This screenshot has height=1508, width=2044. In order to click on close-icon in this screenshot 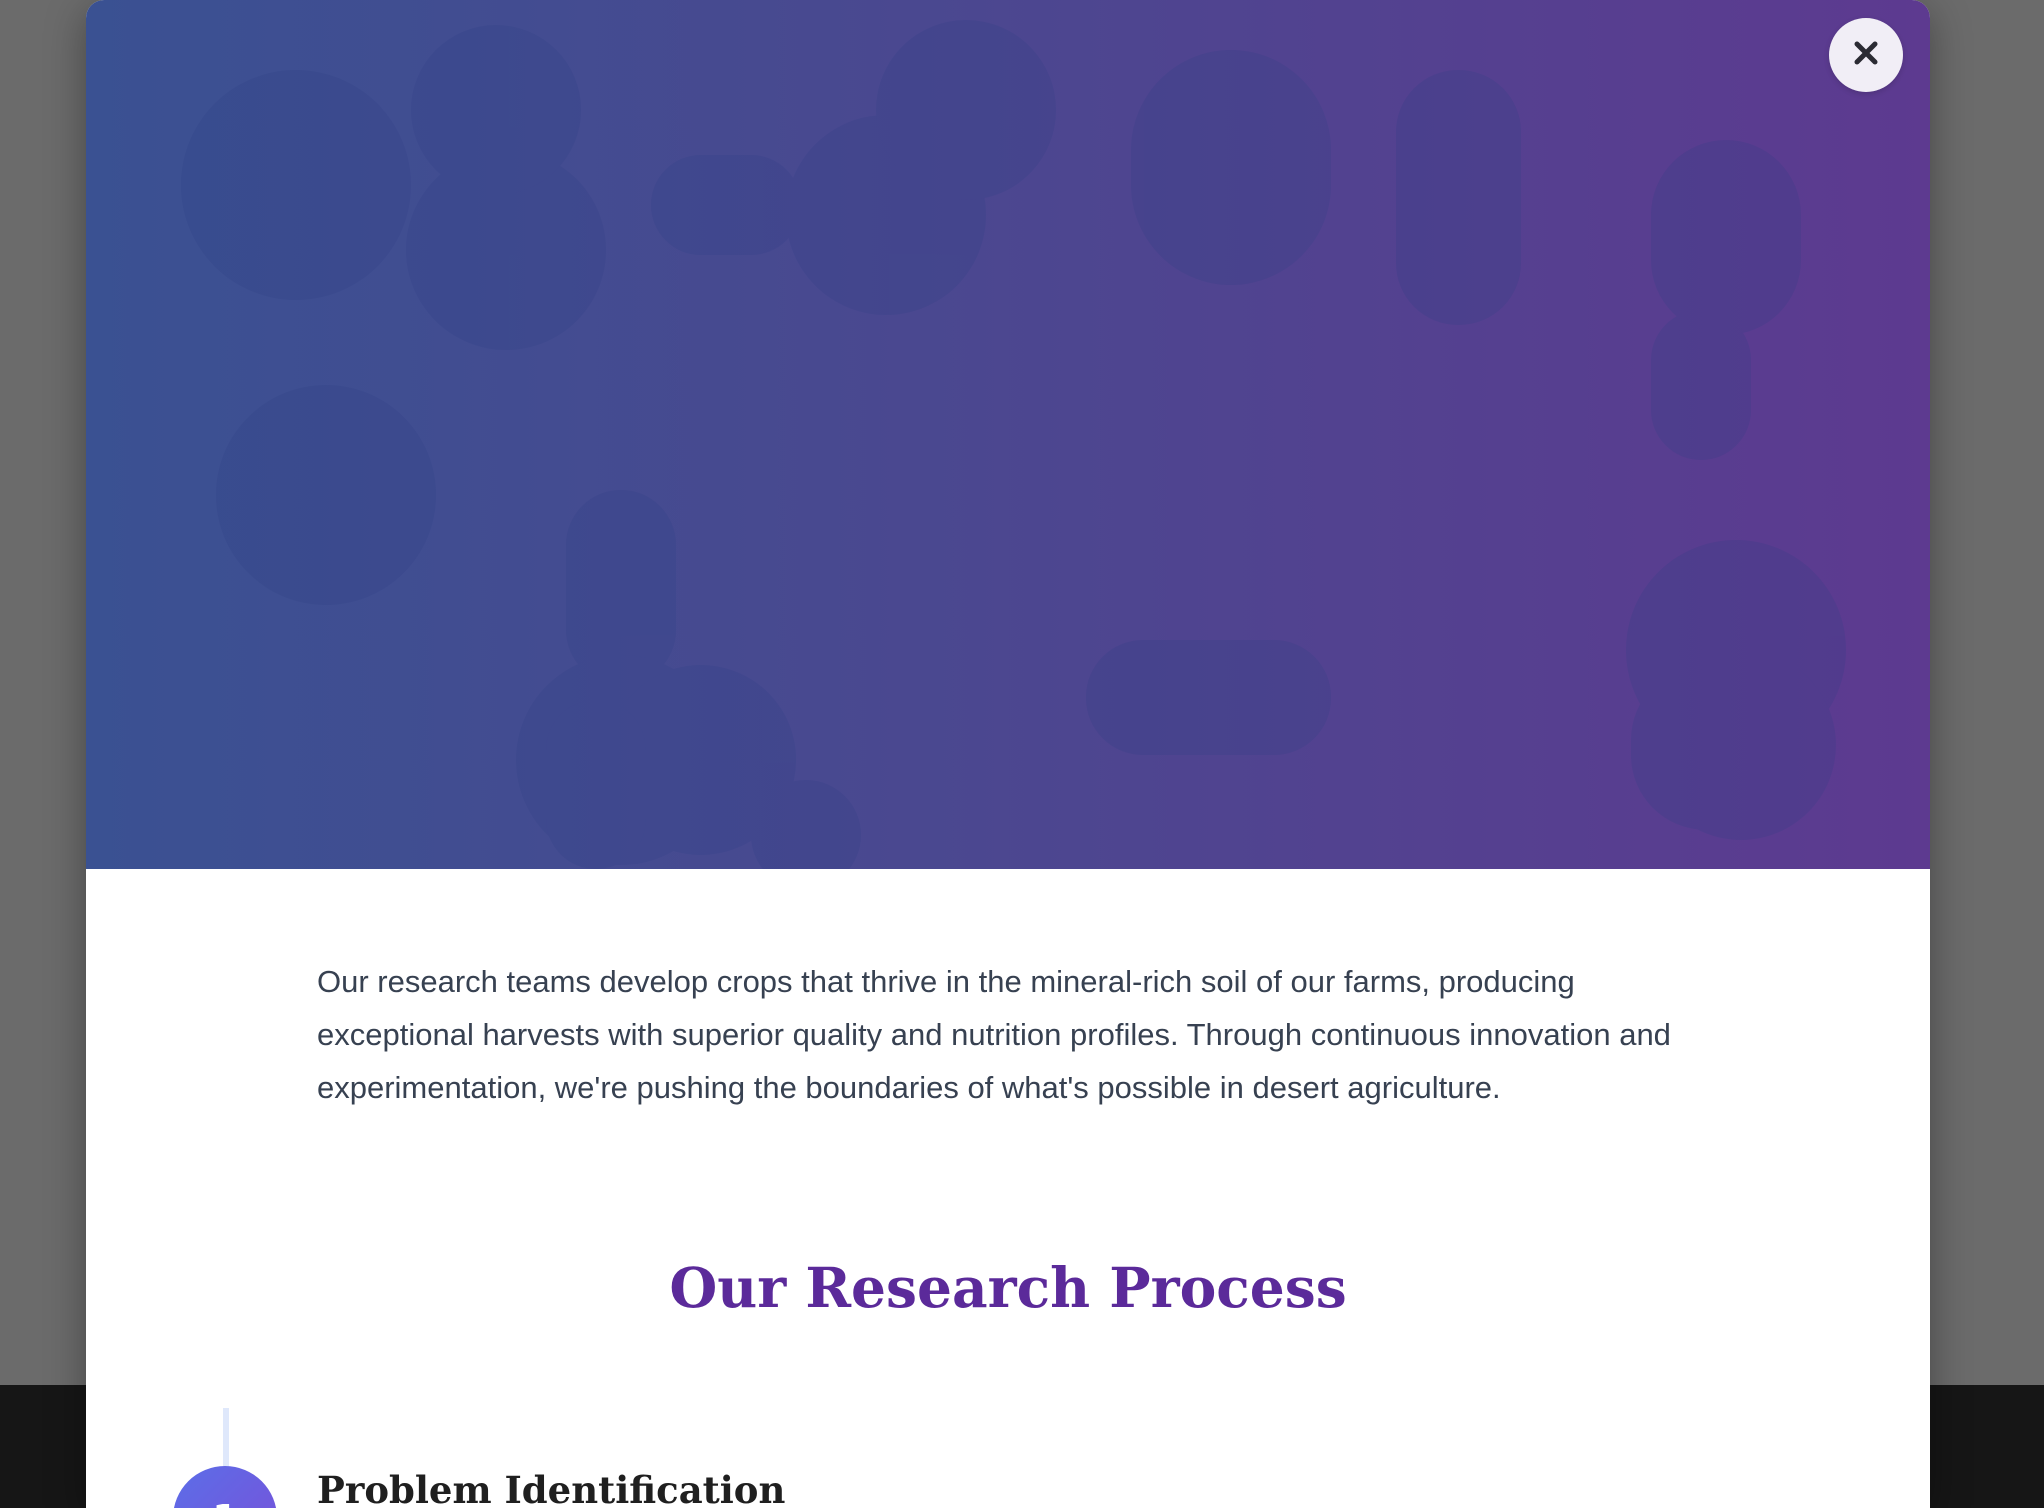, I will do `click(1866, 55)`.